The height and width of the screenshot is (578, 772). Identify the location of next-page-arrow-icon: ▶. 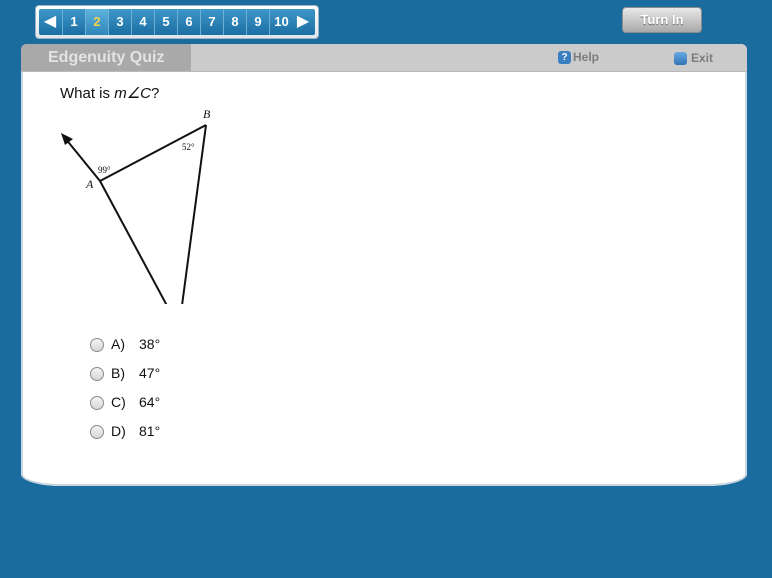
(303, 22).